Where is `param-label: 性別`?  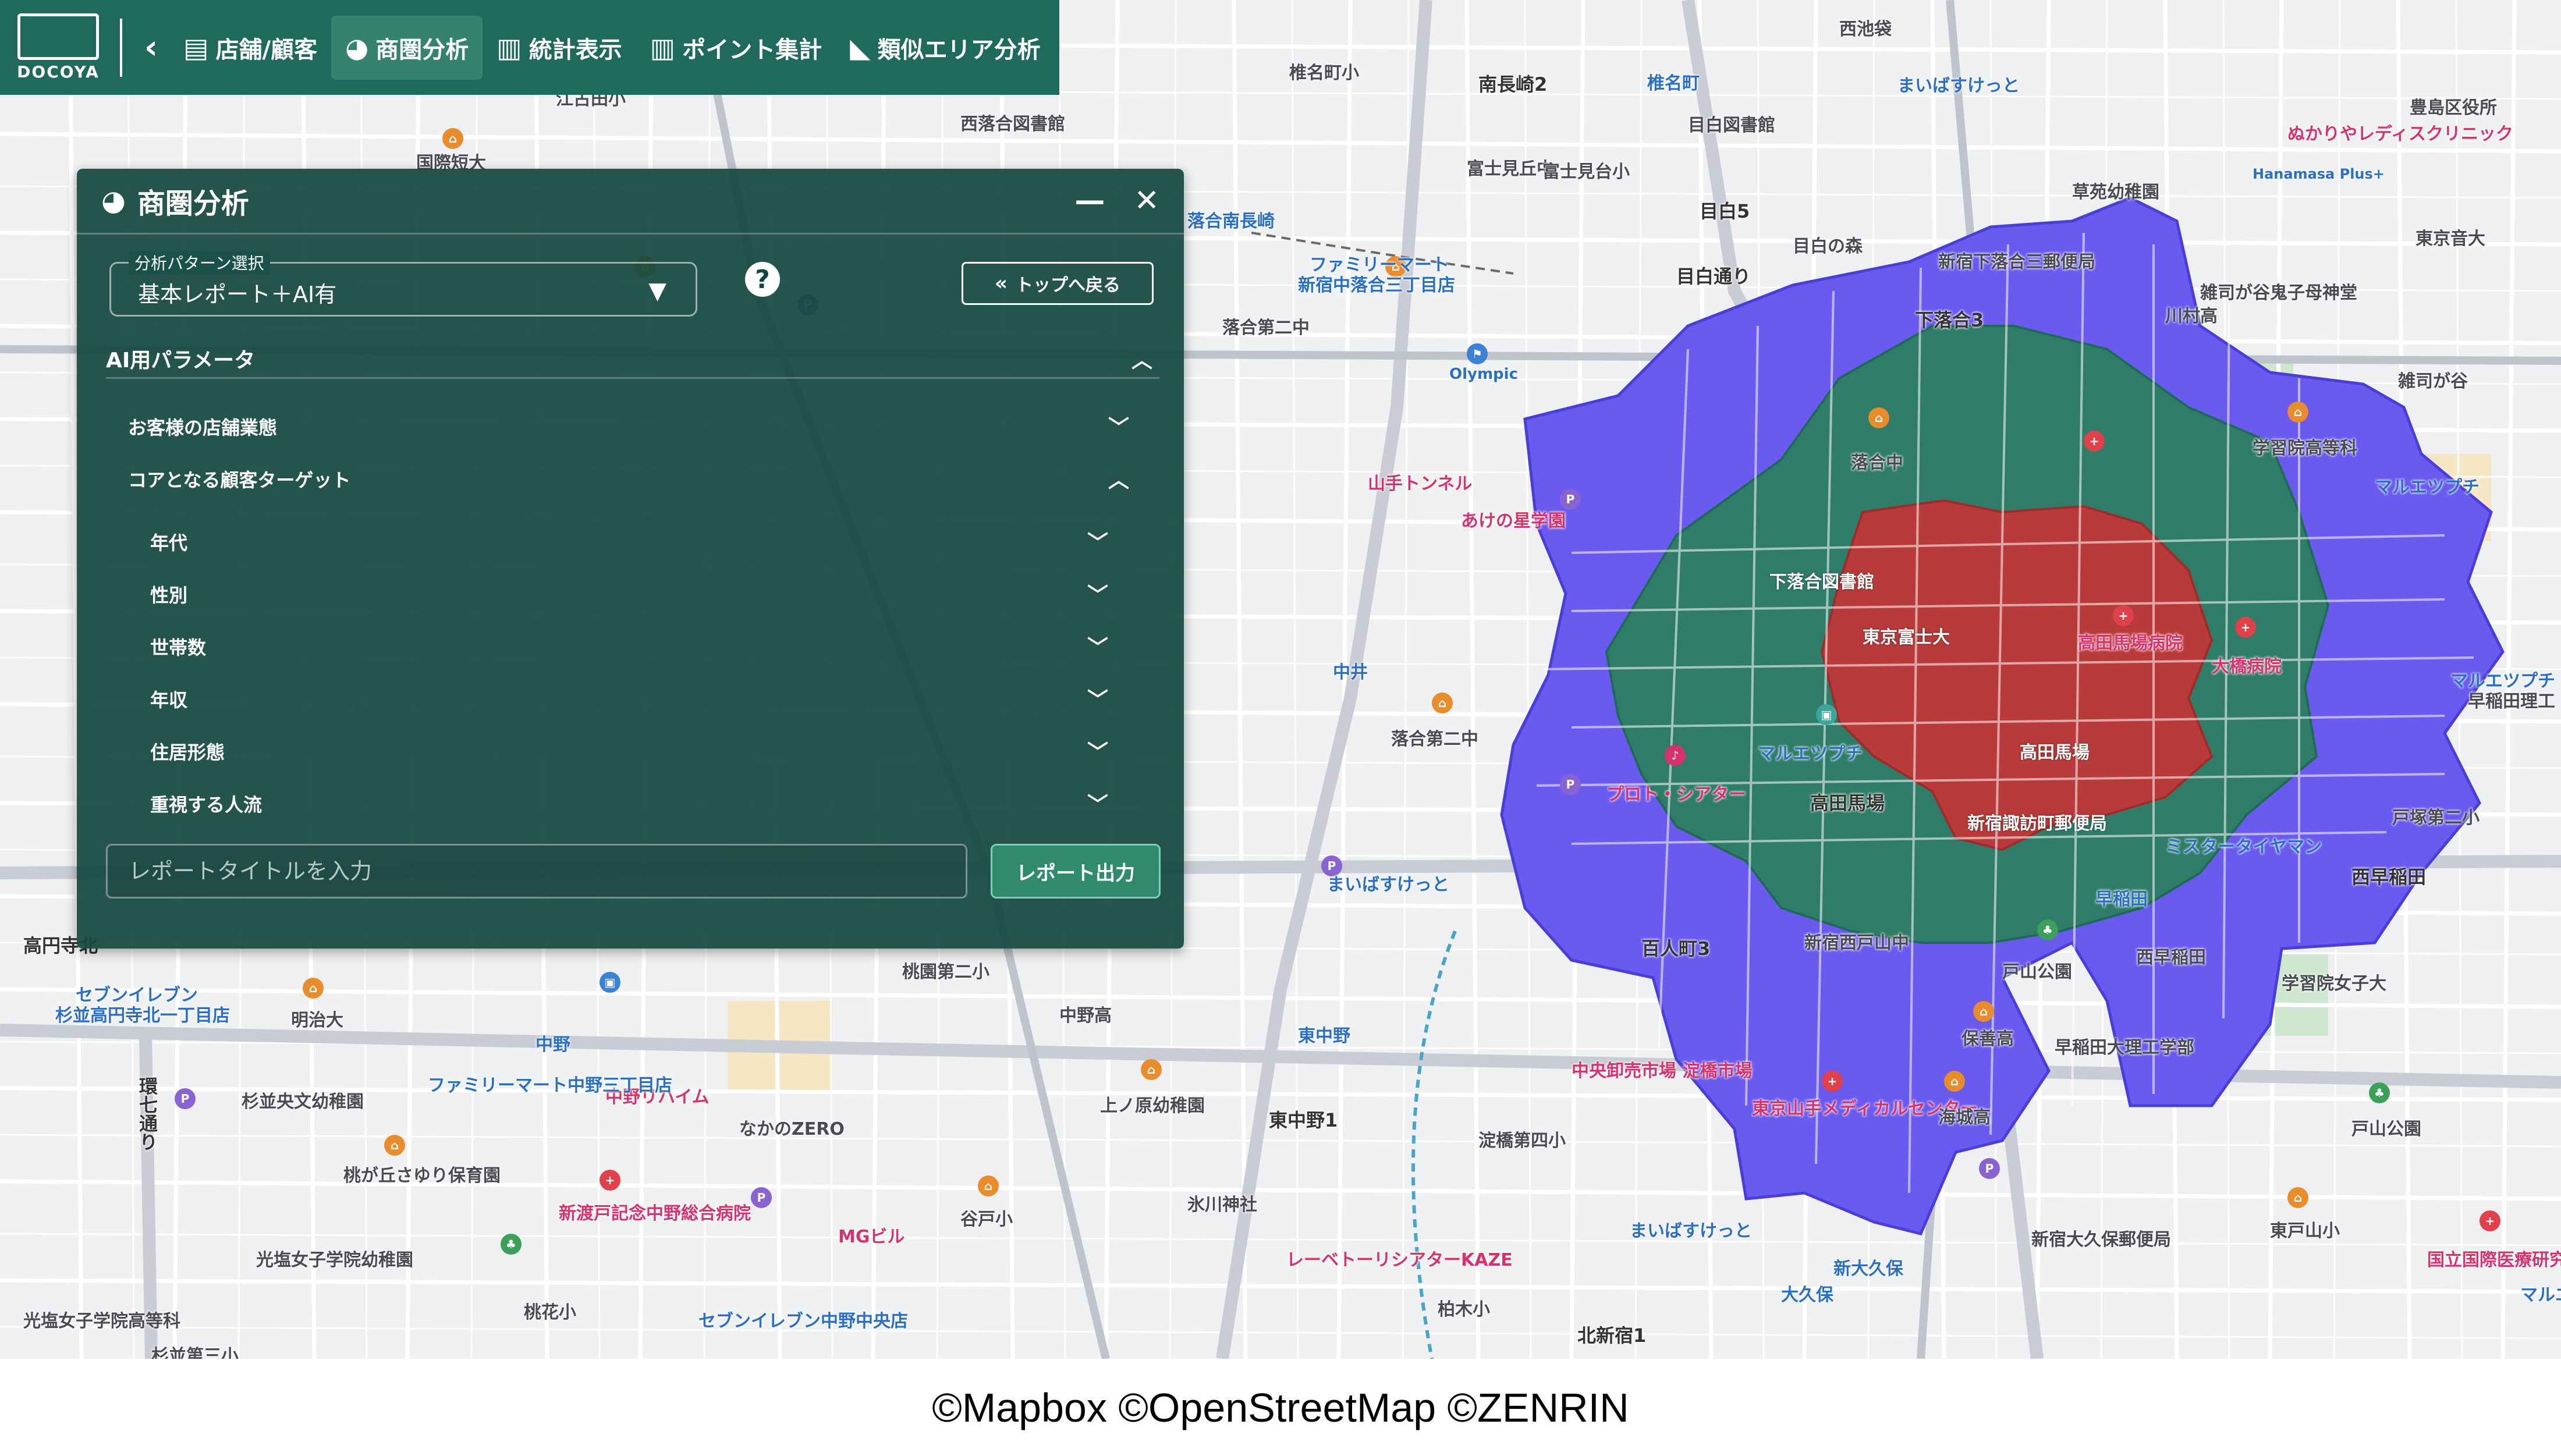
param-label: 性別 is located at coordinates (169, 595).